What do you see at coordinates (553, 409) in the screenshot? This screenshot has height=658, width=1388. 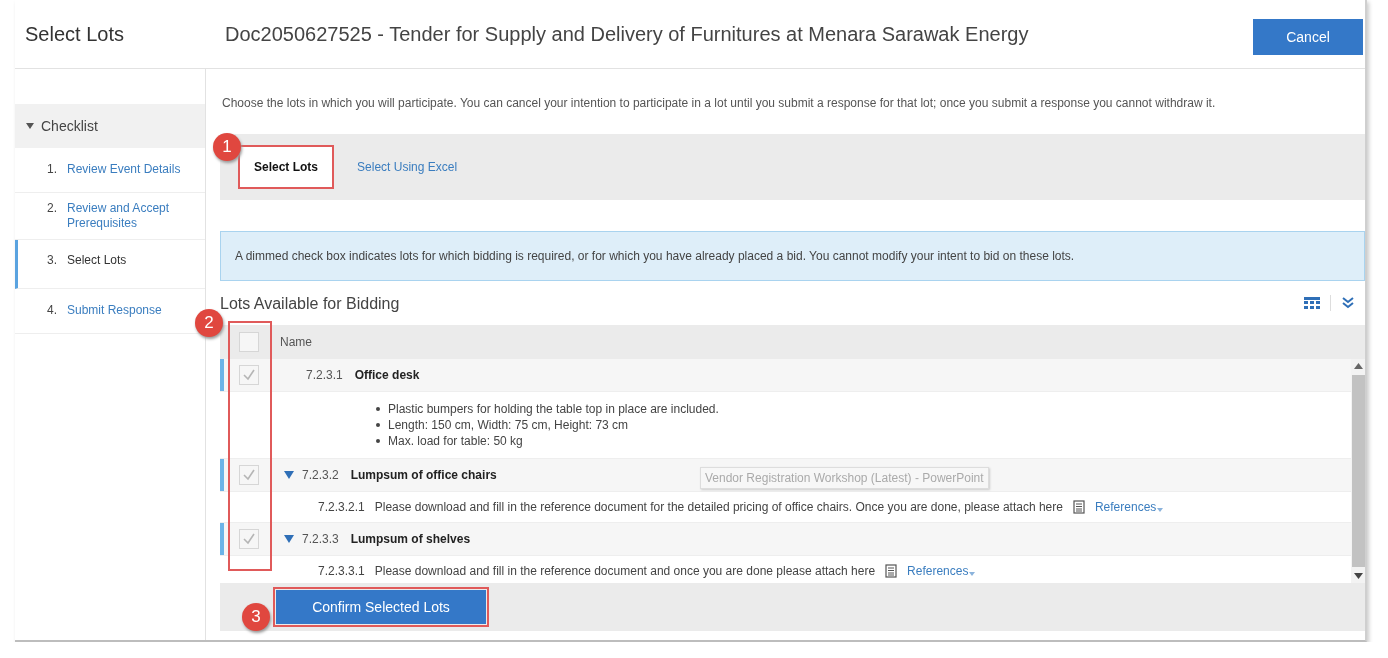 I see `description-text: Plastic bumpers for holding the table top in place are included.` at bounding box center [553, 409].